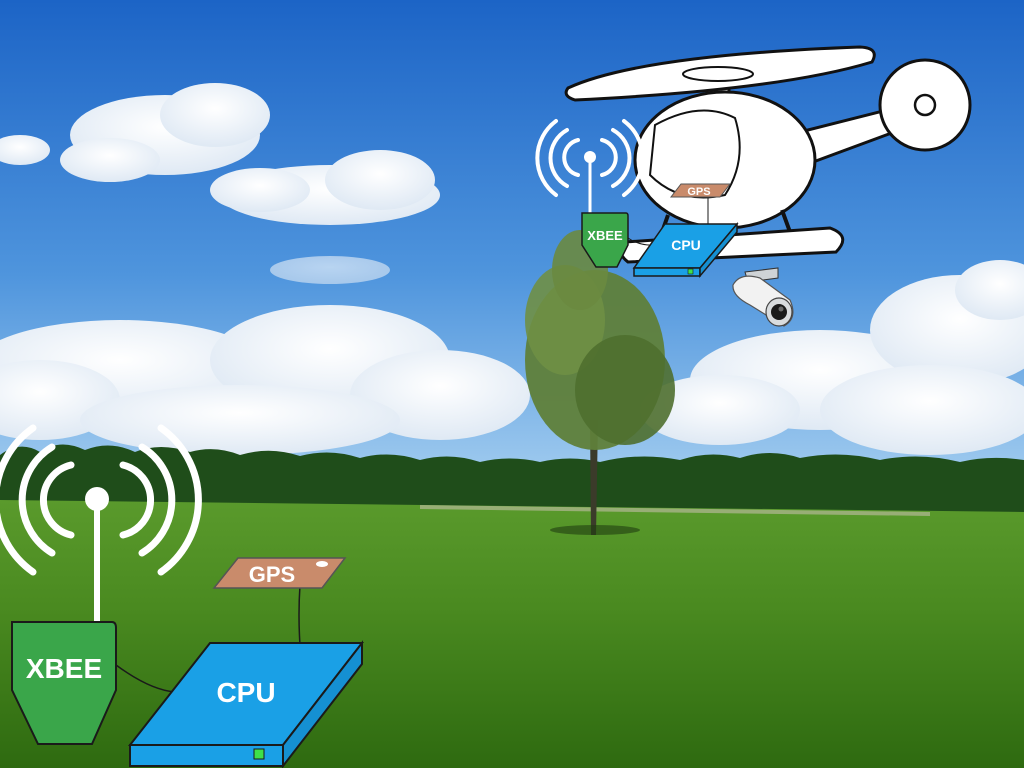 This screenshot has height=768, width=1024. What do you see at coordinates (322, 564) in the screenshot?
I see `ground-gps-chip` at bounding box center [322, 564].